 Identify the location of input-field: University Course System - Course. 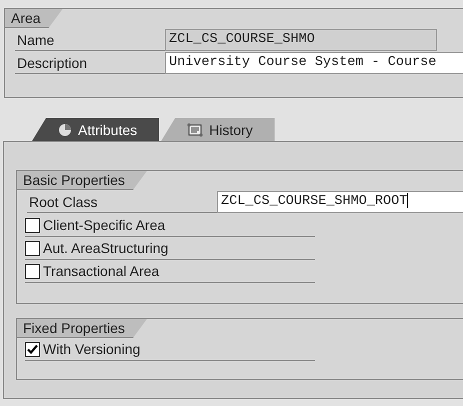
(314, 63).